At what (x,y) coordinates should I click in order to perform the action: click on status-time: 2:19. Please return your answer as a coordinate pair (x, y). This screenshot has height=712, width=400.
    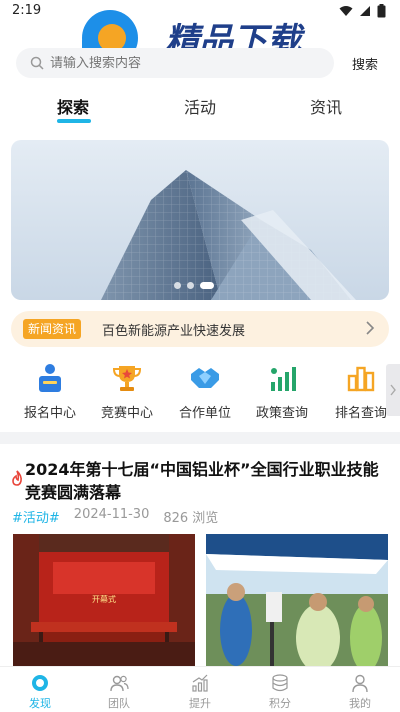
    Looking at the image, I should click on (27, 10).